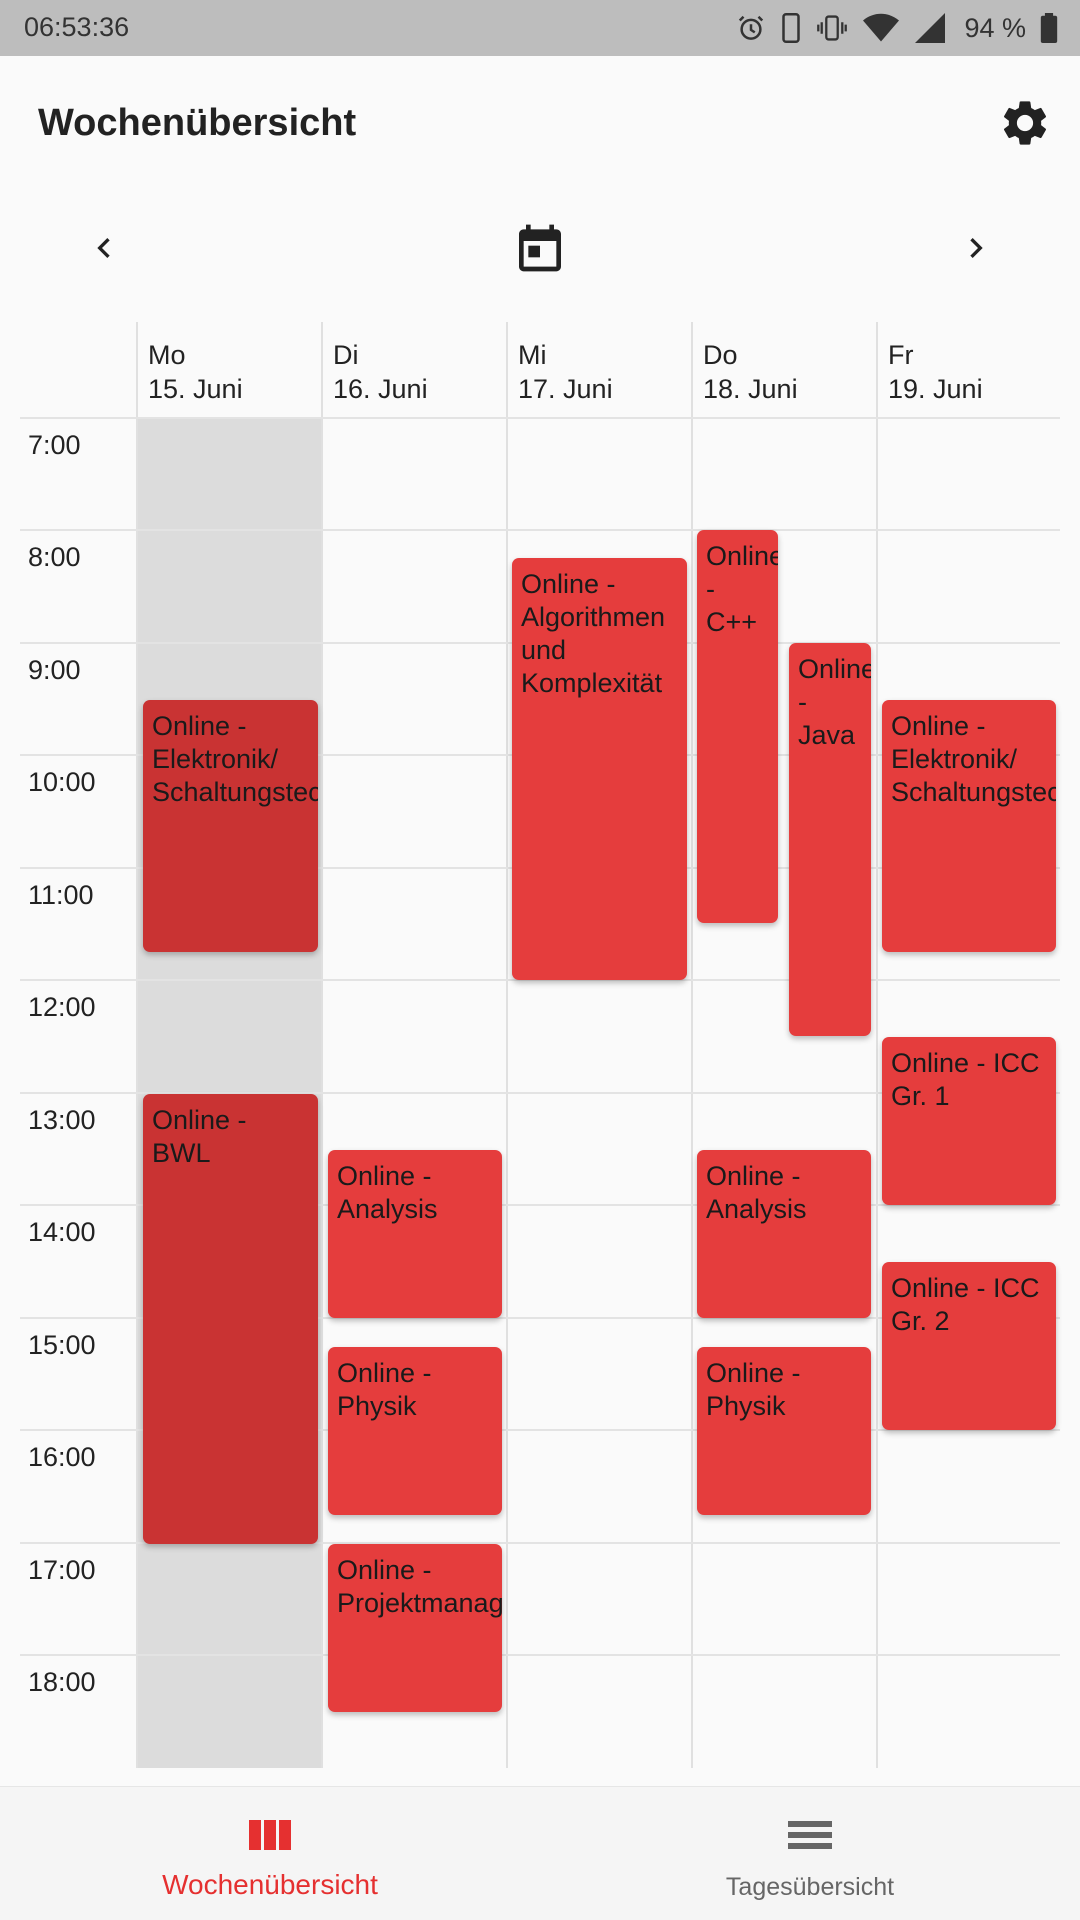  Describe the element at coordinates (540, 123) in the screenshot. I see `app-bar: Wochenübersicht` at that location.